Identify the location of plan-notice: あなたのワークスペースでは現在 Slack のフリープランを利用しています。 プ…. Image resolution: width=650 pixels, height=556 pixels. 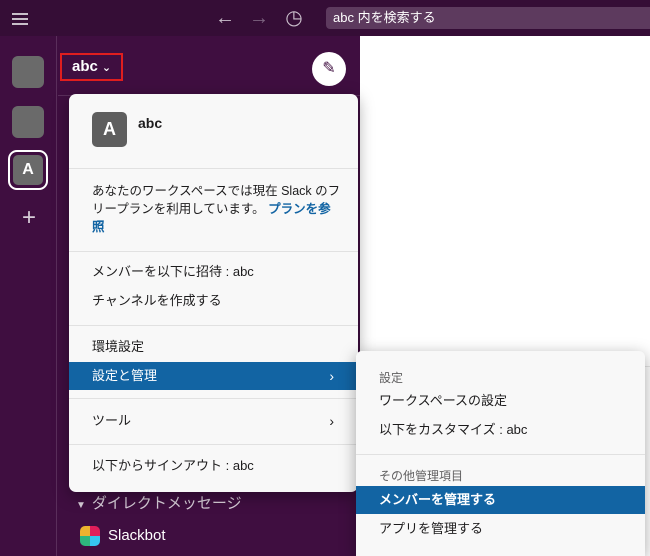
(217, 209).